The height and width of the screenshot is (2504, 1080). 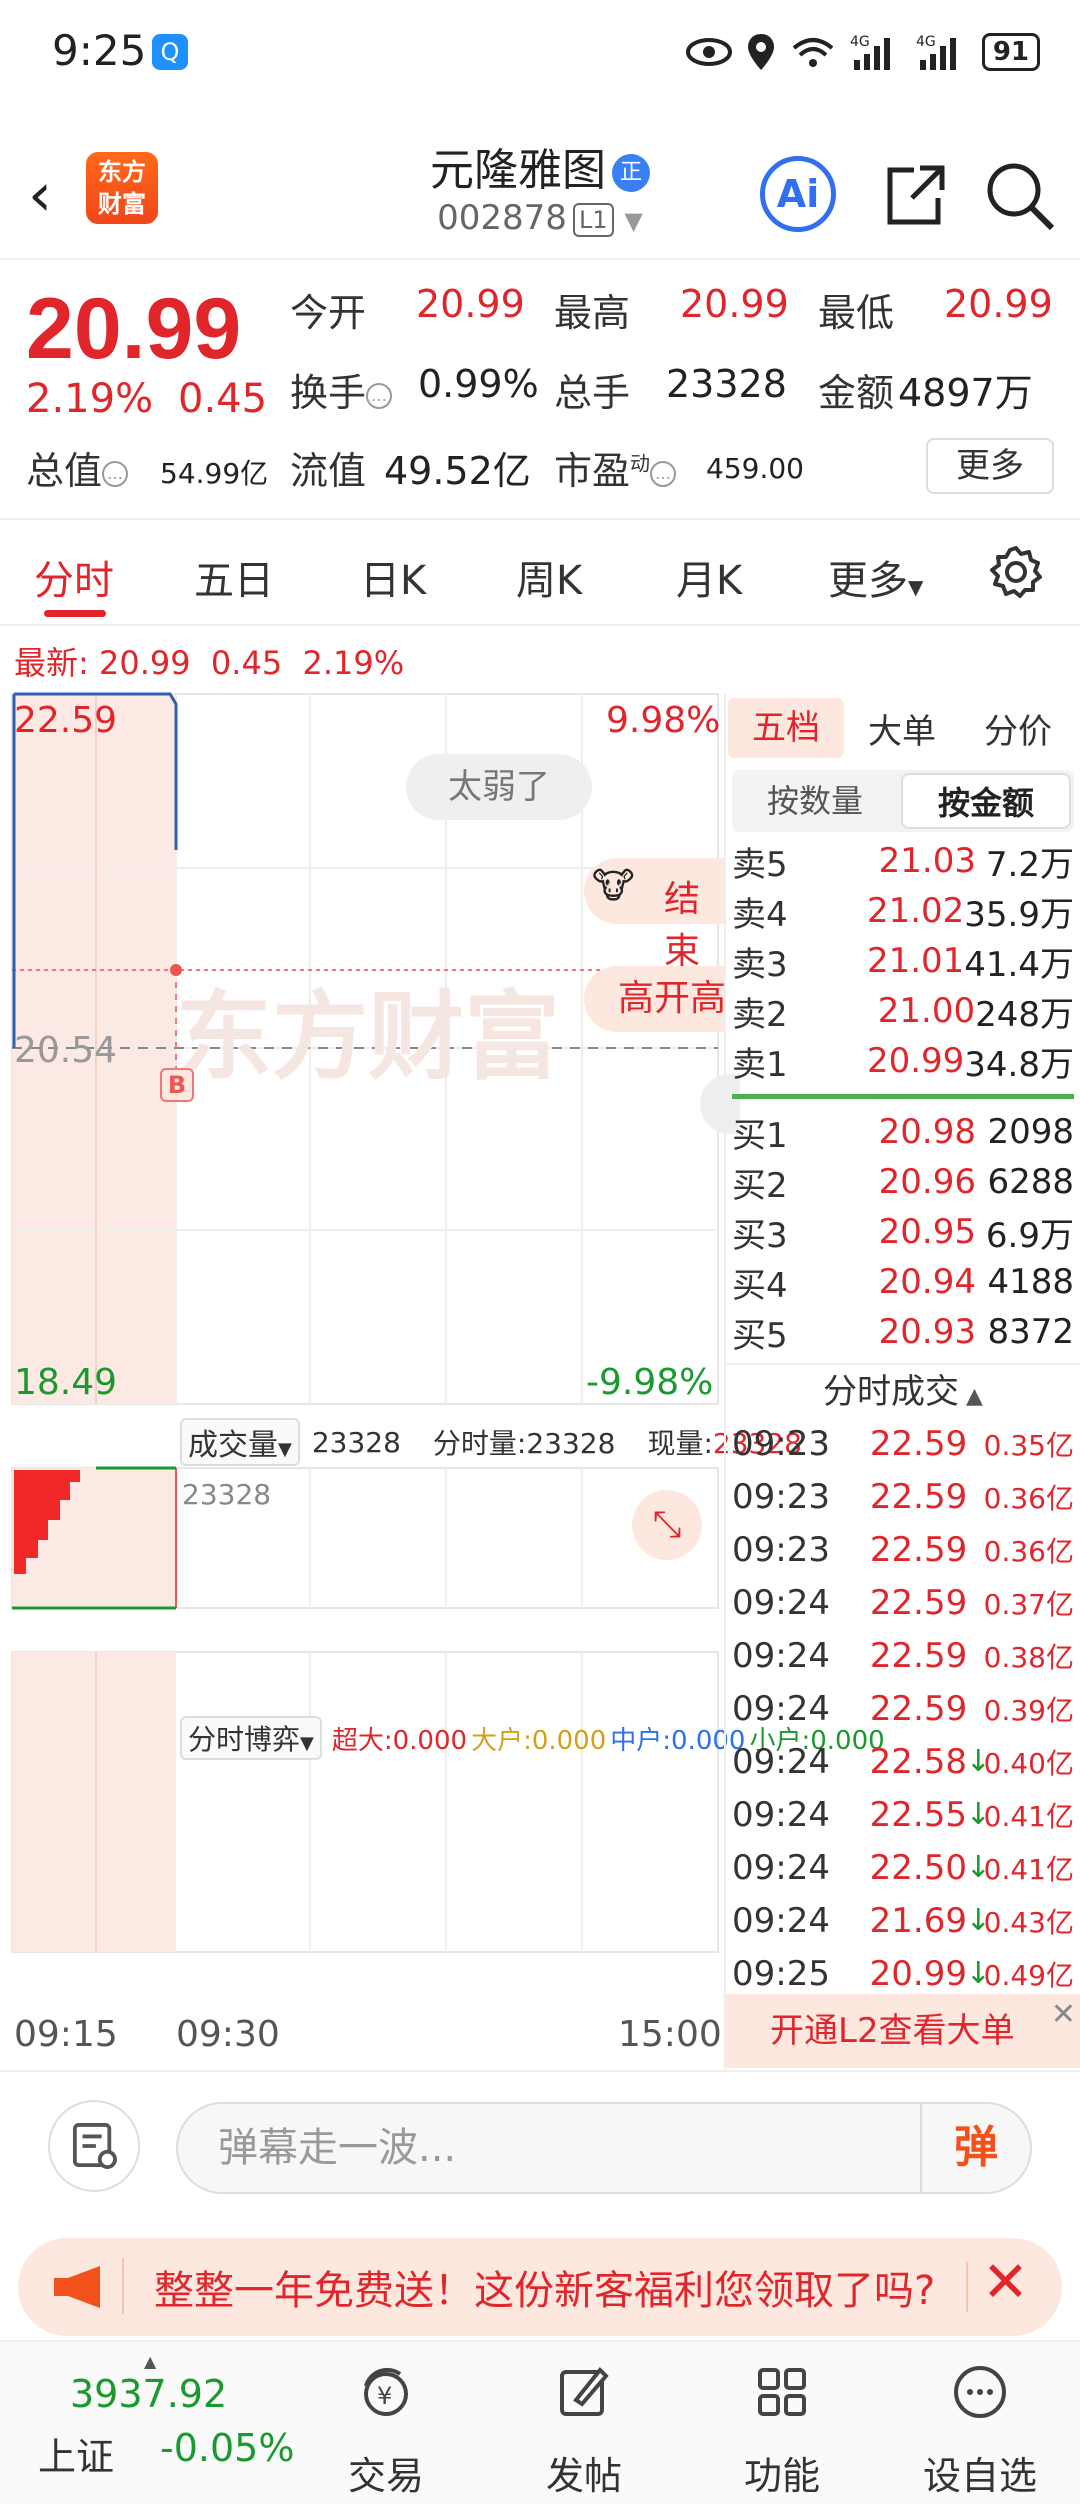 What do you see at coordinates (990, 466) in the screenshot?
I see `more-button: 更多` at bounding box center [990, 466].